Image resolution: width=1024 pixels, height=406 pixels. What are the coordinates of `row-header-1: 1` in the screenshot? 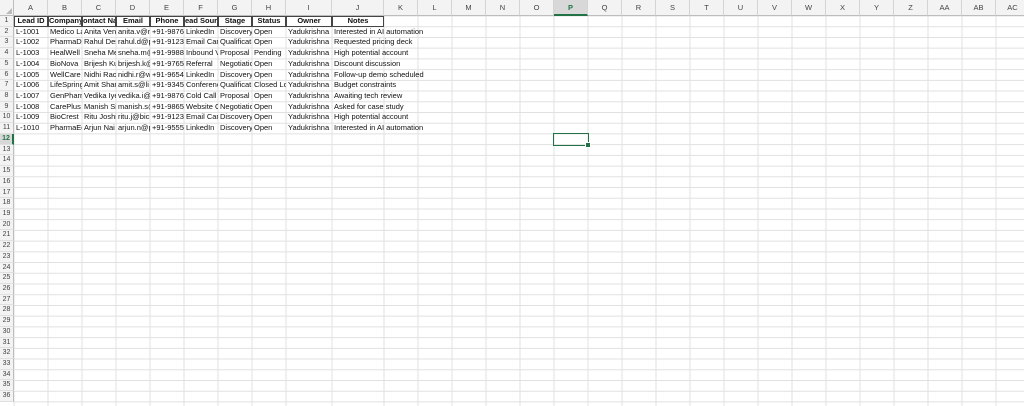 It's located at (7, 21).